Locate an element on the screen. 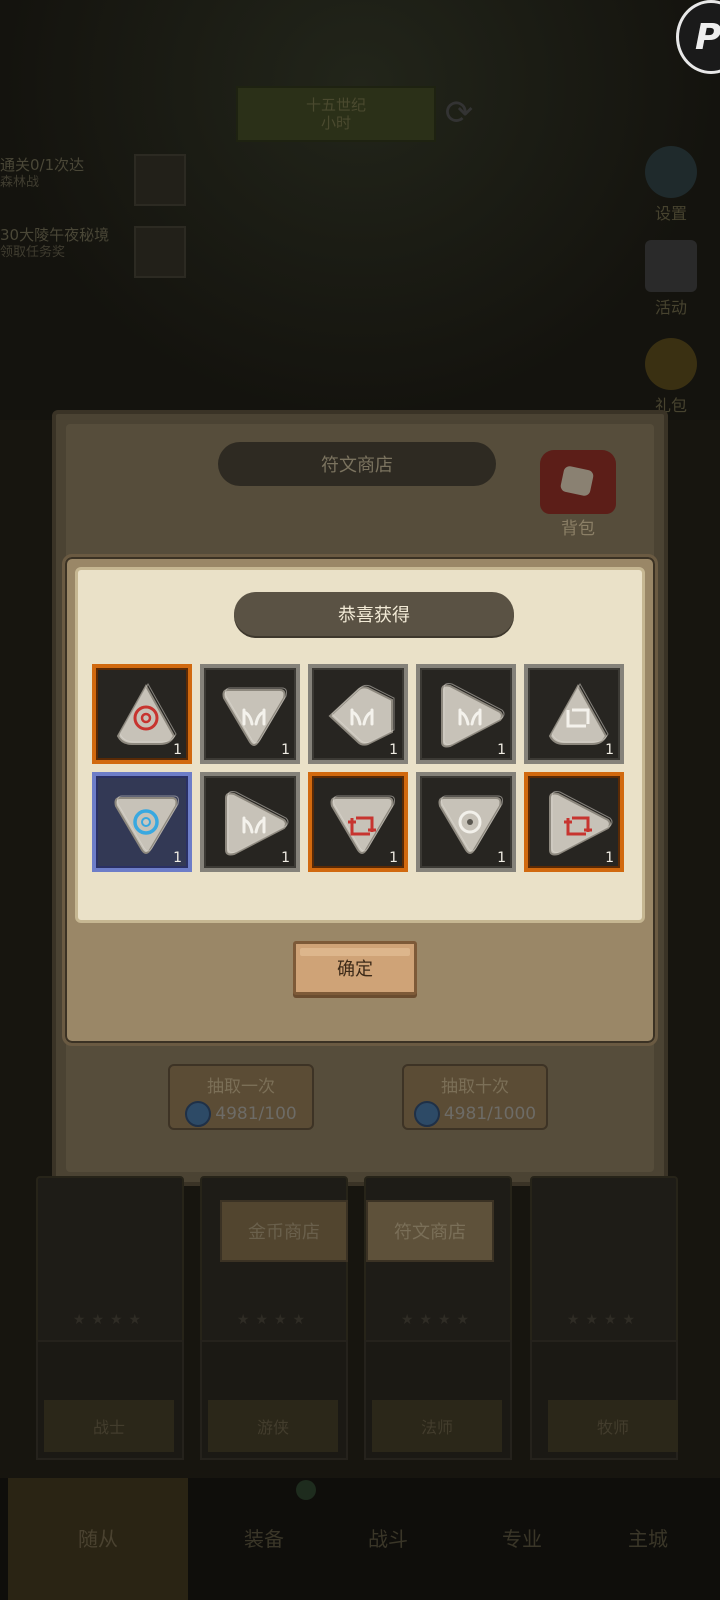 The width and height of the screenshot is (720, 1600). nav-profession: 专业 is located at coordinates (522, 1539).